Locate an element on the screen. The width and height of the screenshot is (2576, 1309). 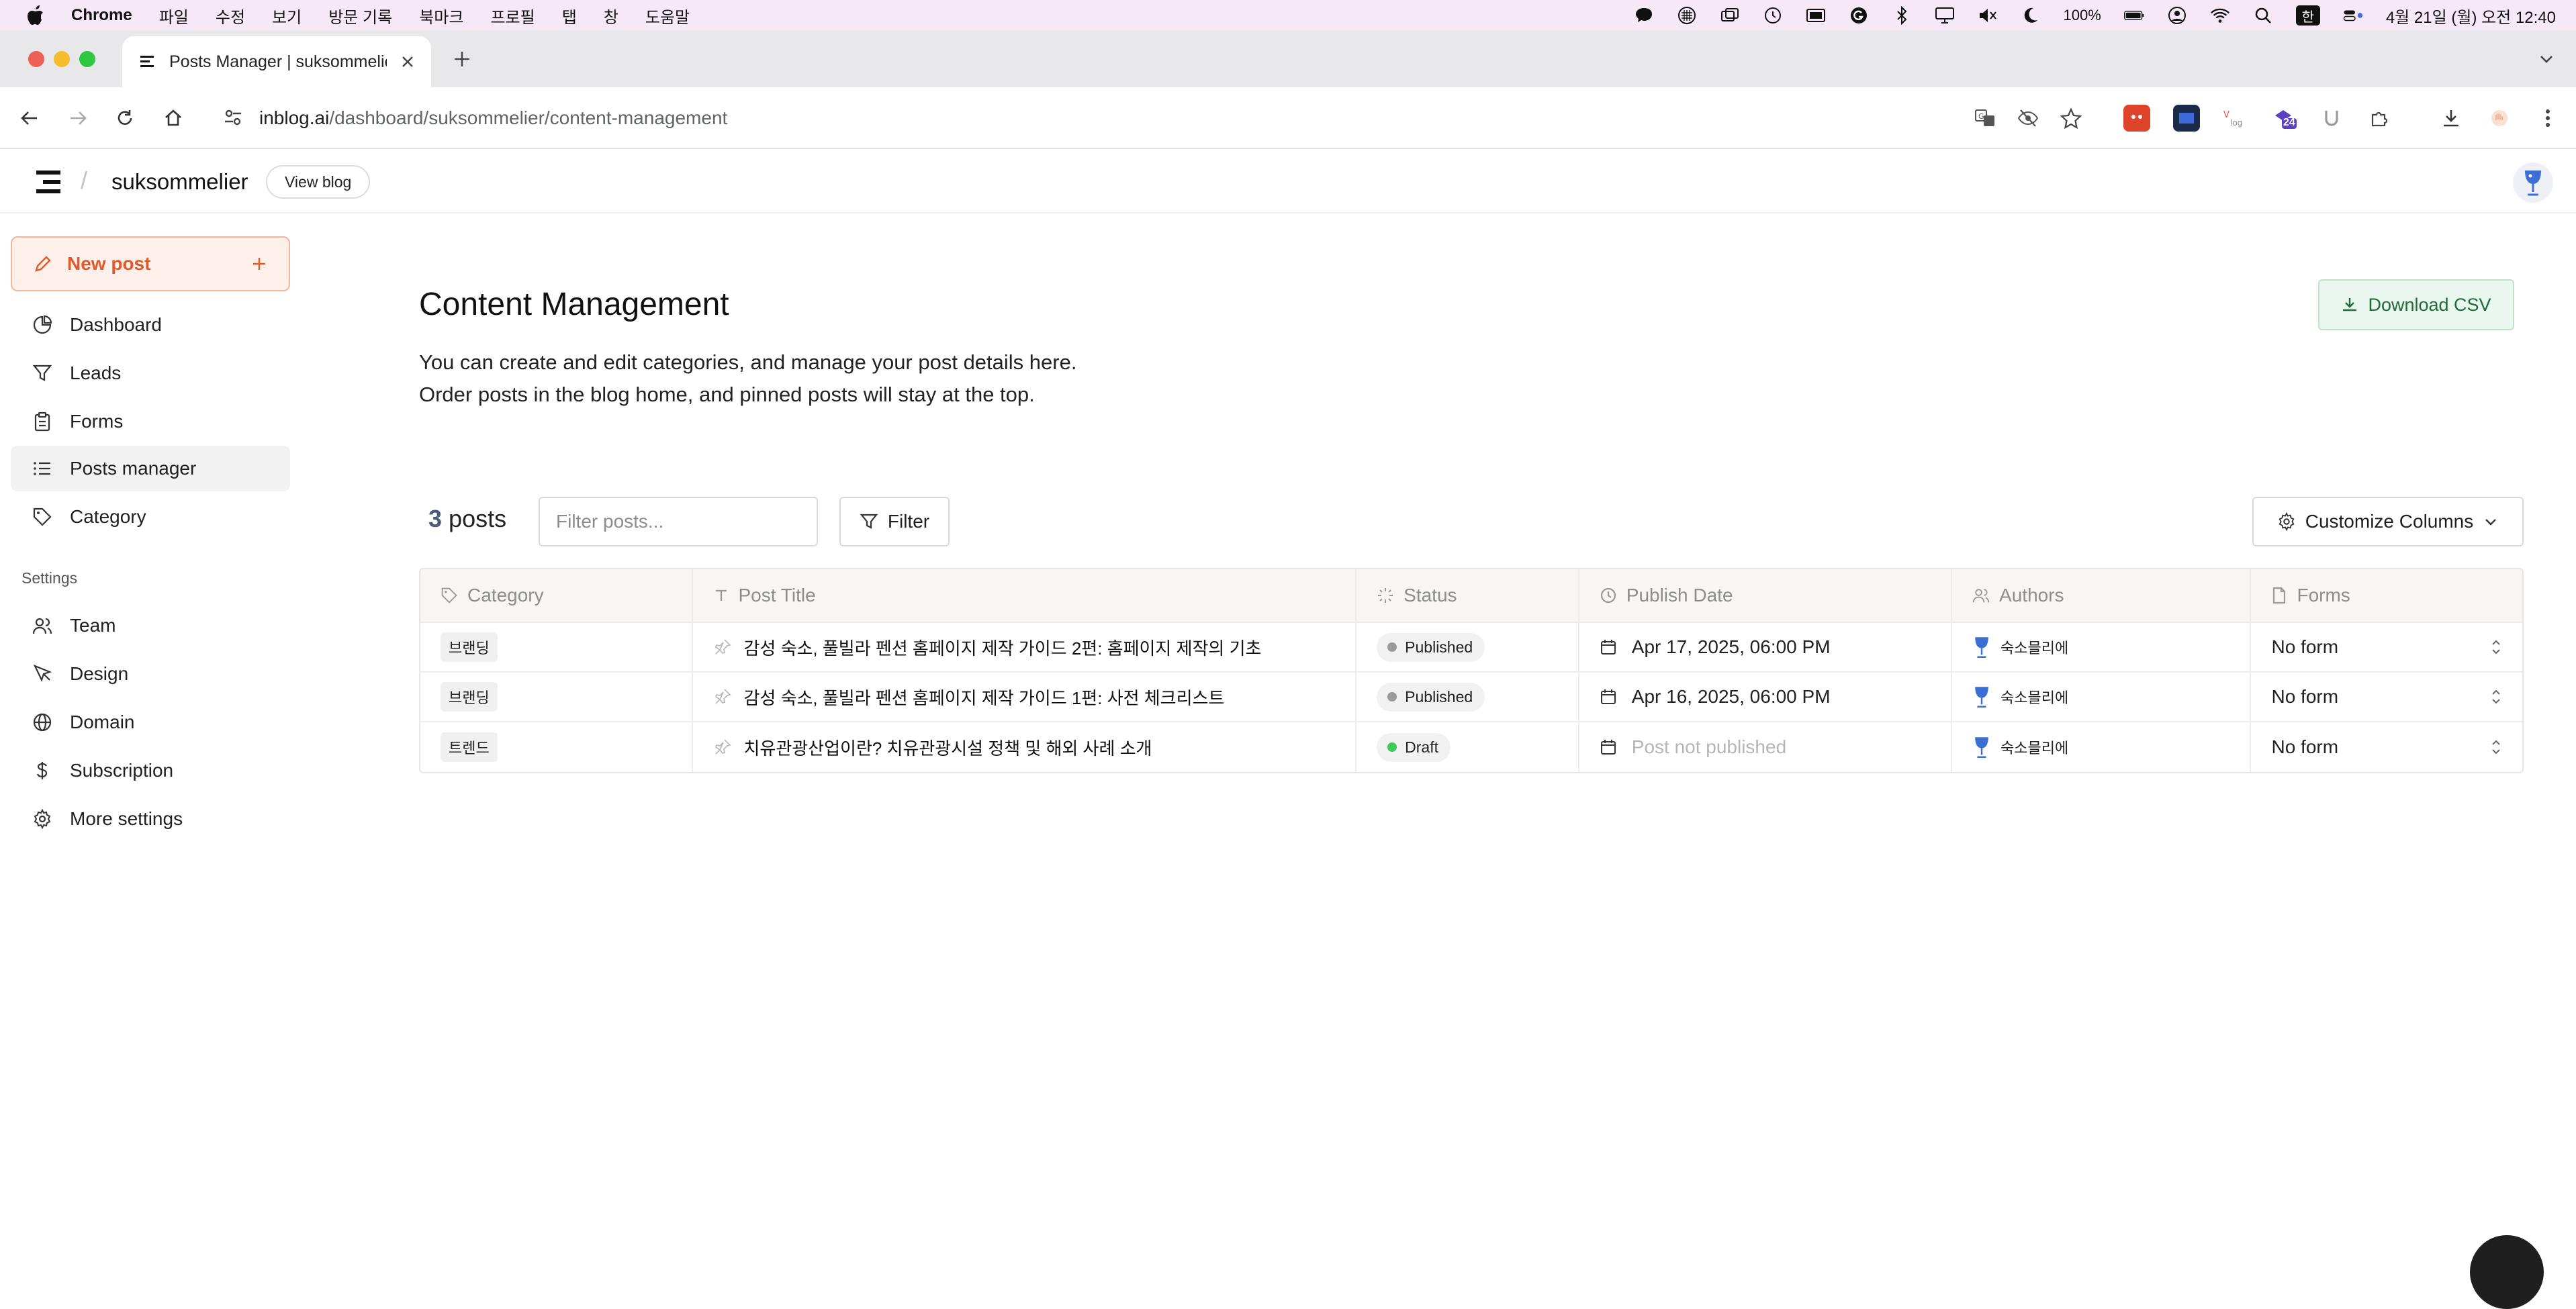
profile-hand-icon is located at coordinates (2499, 118).